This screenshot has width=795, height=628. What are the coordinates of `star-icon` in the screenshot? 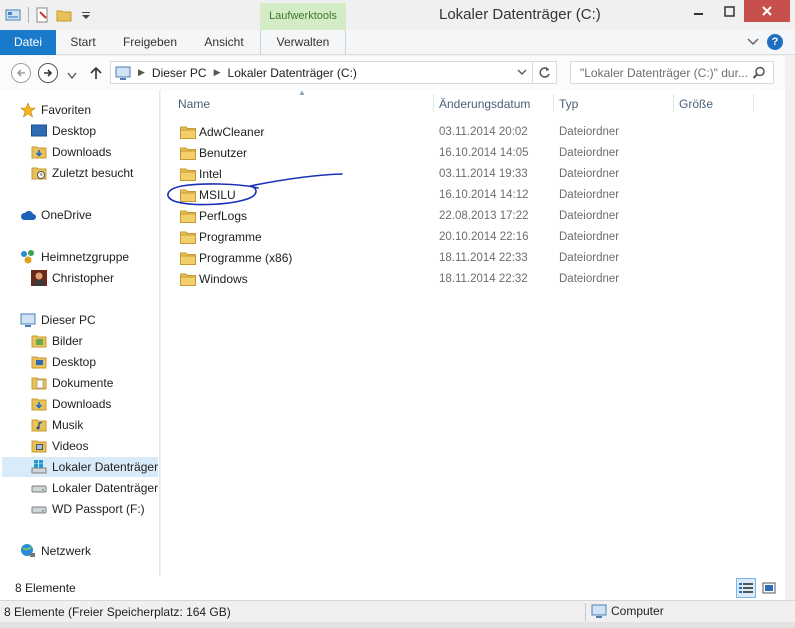 It's located at (28, 110).